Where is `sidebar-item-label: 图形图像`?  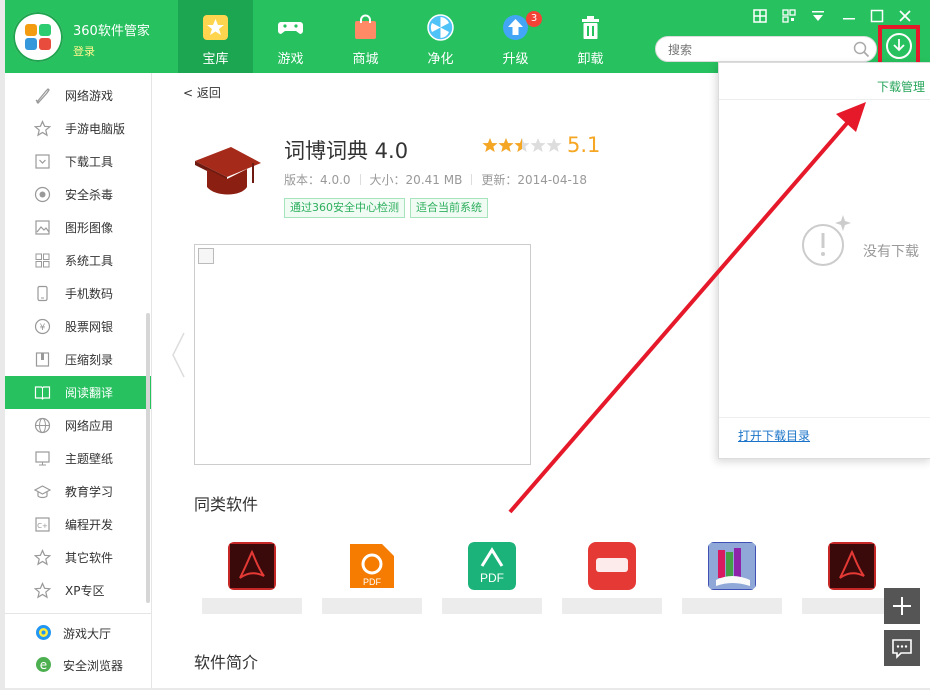 sidebar-item-label: 图形图像 is located at coordinates (89, 228).